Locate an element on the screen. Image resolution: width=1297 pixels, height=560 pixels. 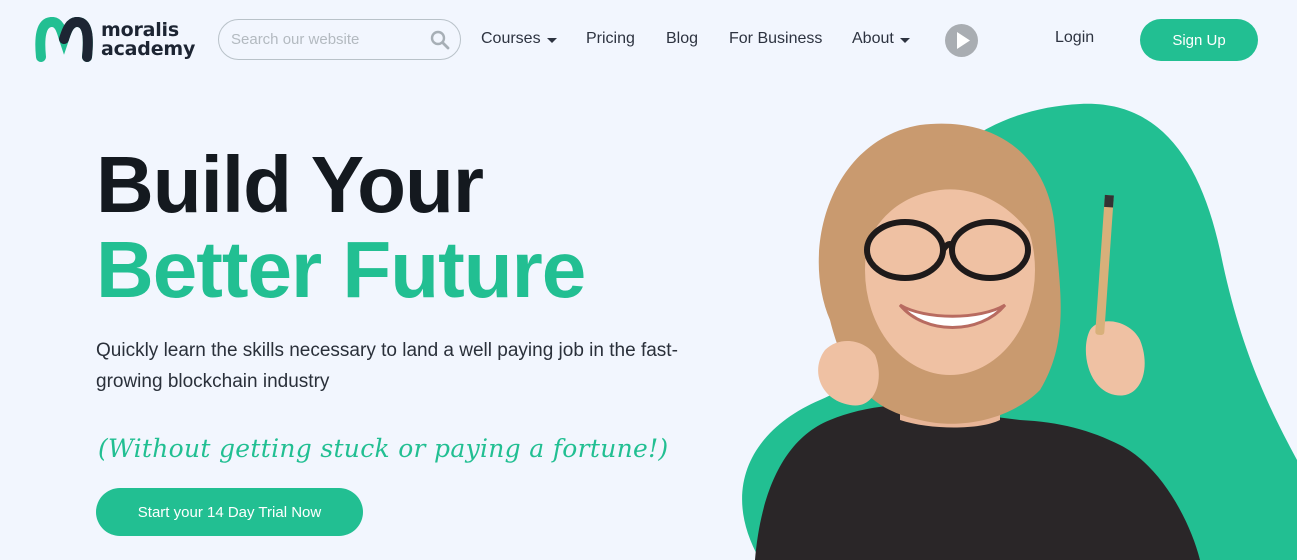
nav-courses: Courses is located at coordinates (519, 39).